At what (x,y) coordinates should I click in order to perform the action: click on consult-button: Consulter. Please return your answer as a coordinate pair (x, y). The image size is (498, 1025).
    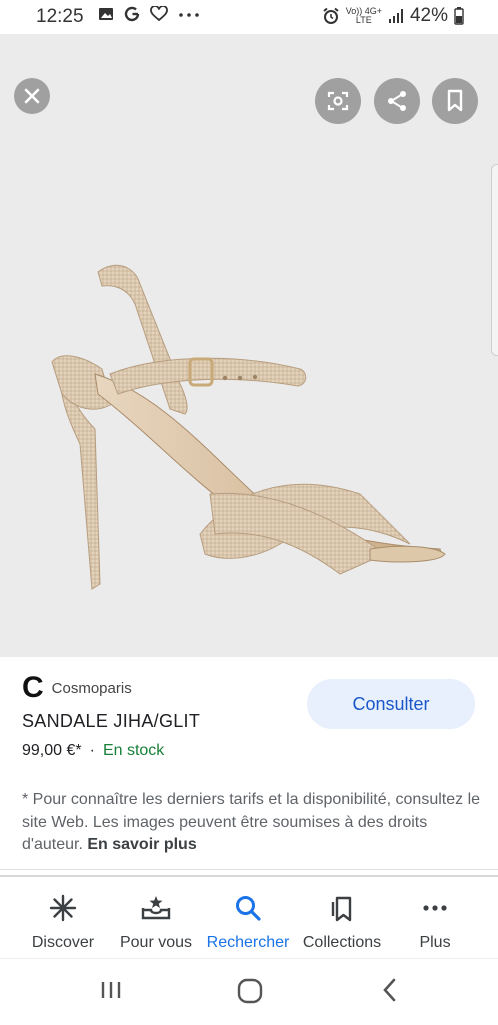
    Looking at the image, I should click on (391, 704).